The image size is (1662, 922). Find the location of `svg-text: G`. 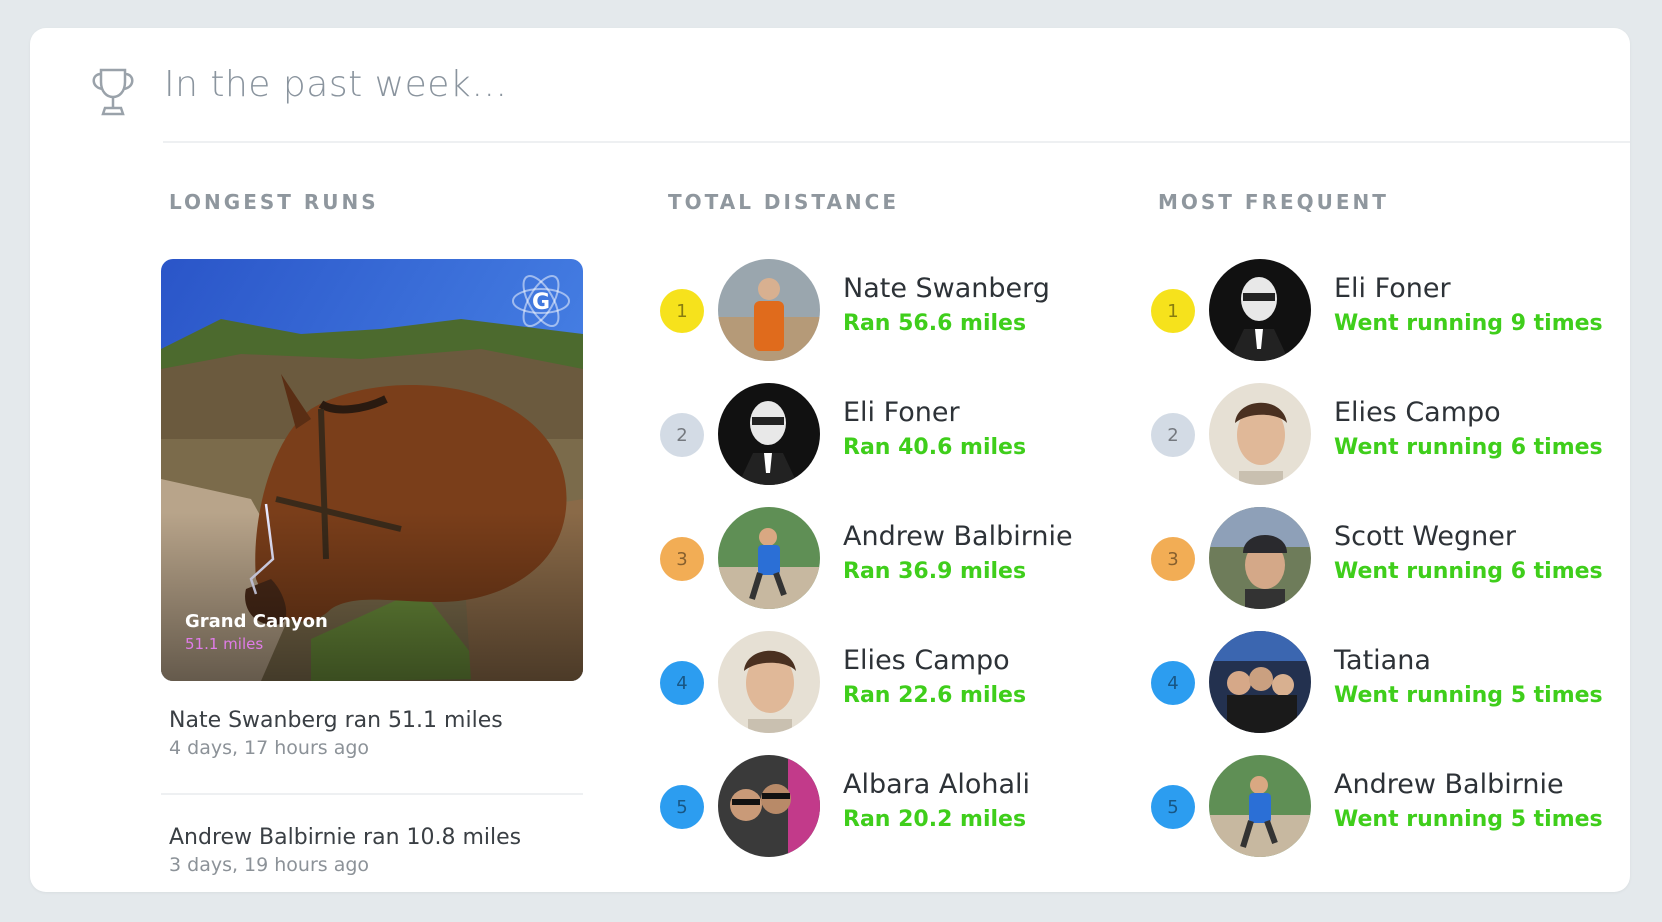

svg-text: G is located at coordinates (541, 302).